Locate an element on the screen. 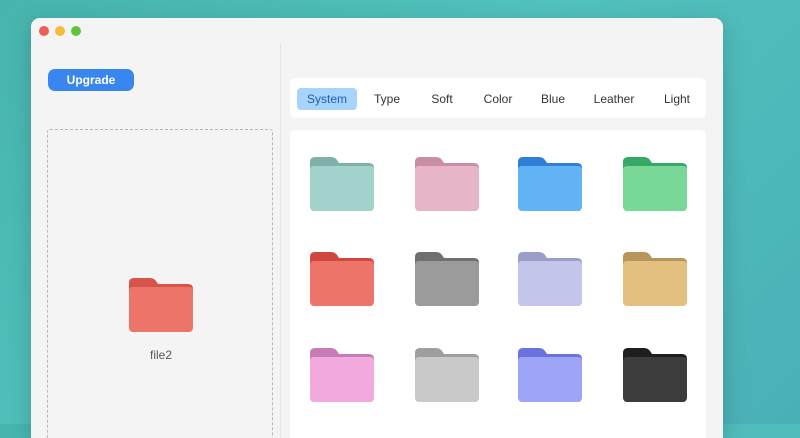 The height and width of the screenshot is (438, 800). tab-light: Light is located at coordinates (677, 99).